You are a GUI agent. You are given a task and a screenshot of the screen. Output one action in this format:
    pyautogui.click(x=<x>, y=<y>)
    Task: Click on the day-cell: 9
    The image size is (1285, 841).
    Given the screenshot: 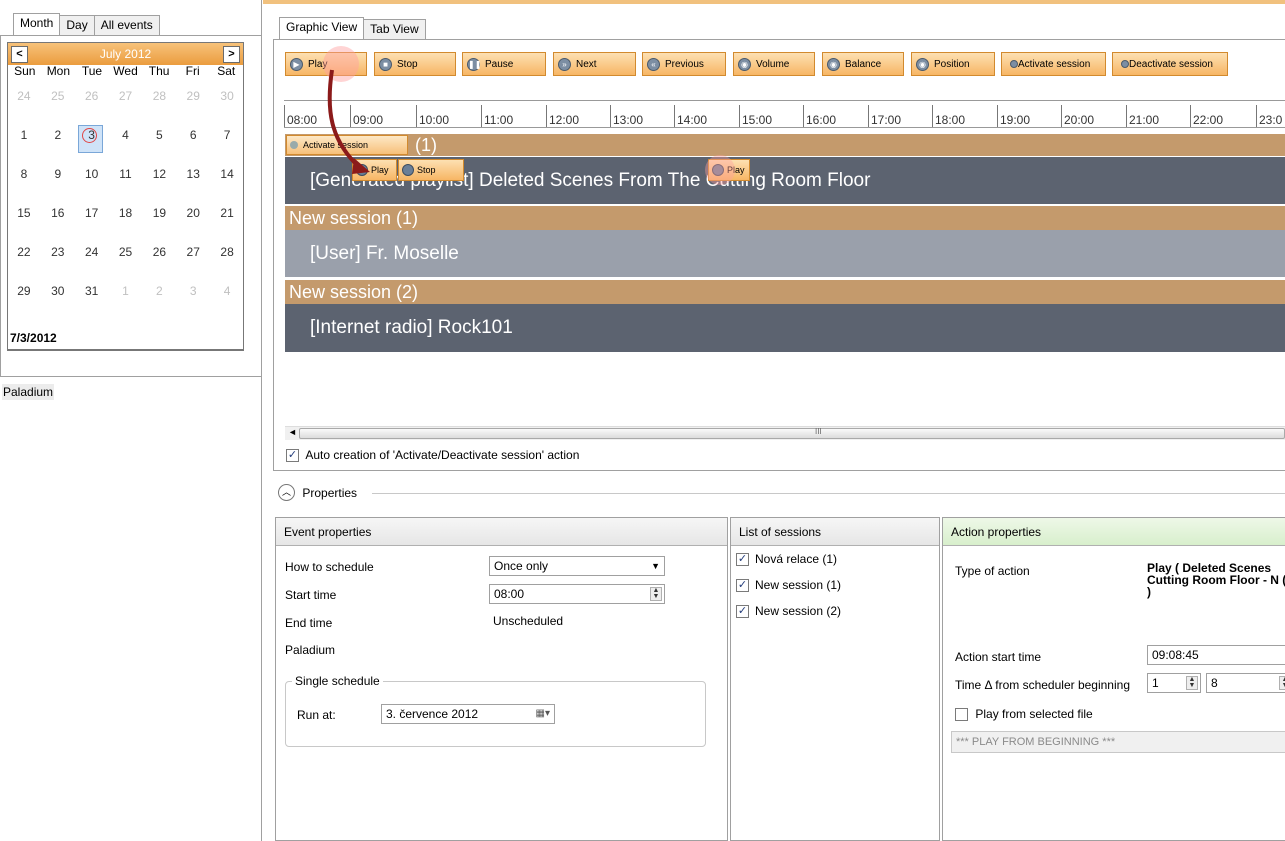 What is the action you would take?
    pyautogui.click(x=58, y=174)
    